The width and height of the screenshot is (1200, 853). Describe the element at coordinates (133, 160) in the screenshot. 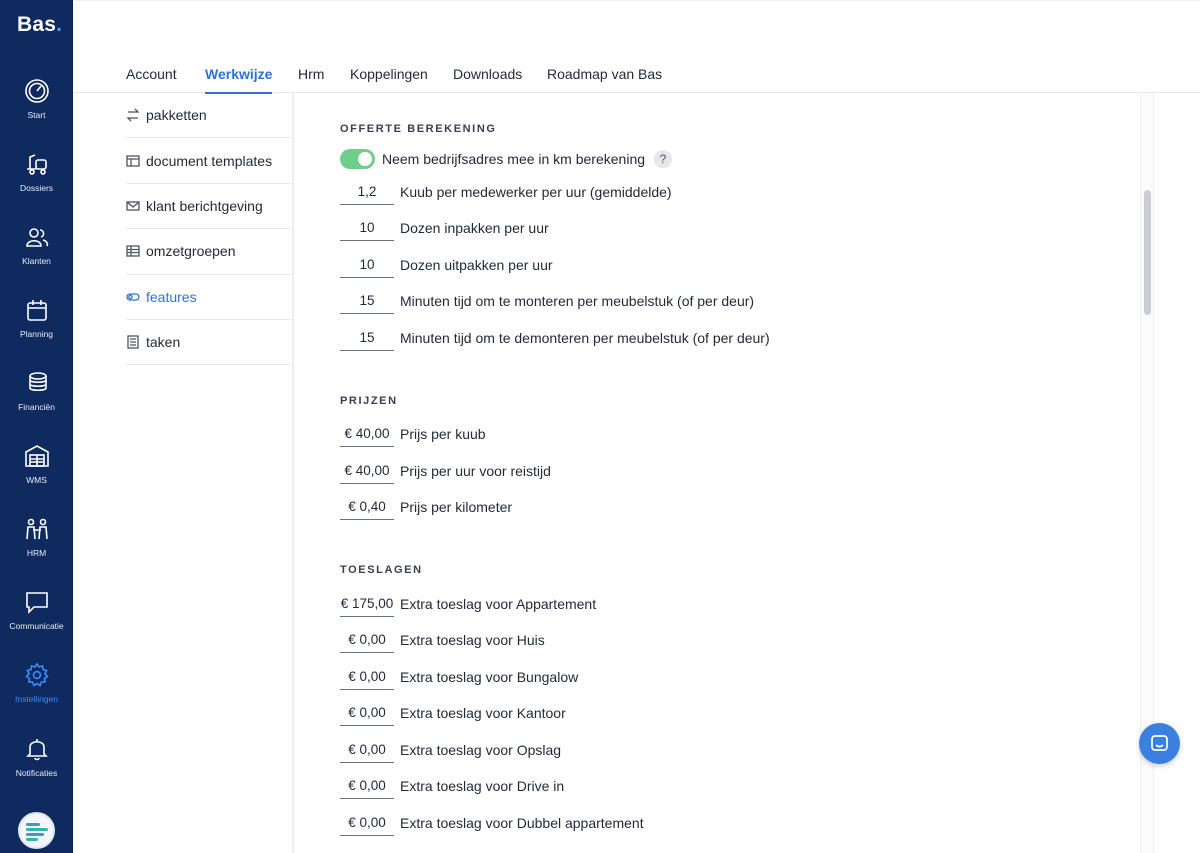

I see `layout-icon` at that location.